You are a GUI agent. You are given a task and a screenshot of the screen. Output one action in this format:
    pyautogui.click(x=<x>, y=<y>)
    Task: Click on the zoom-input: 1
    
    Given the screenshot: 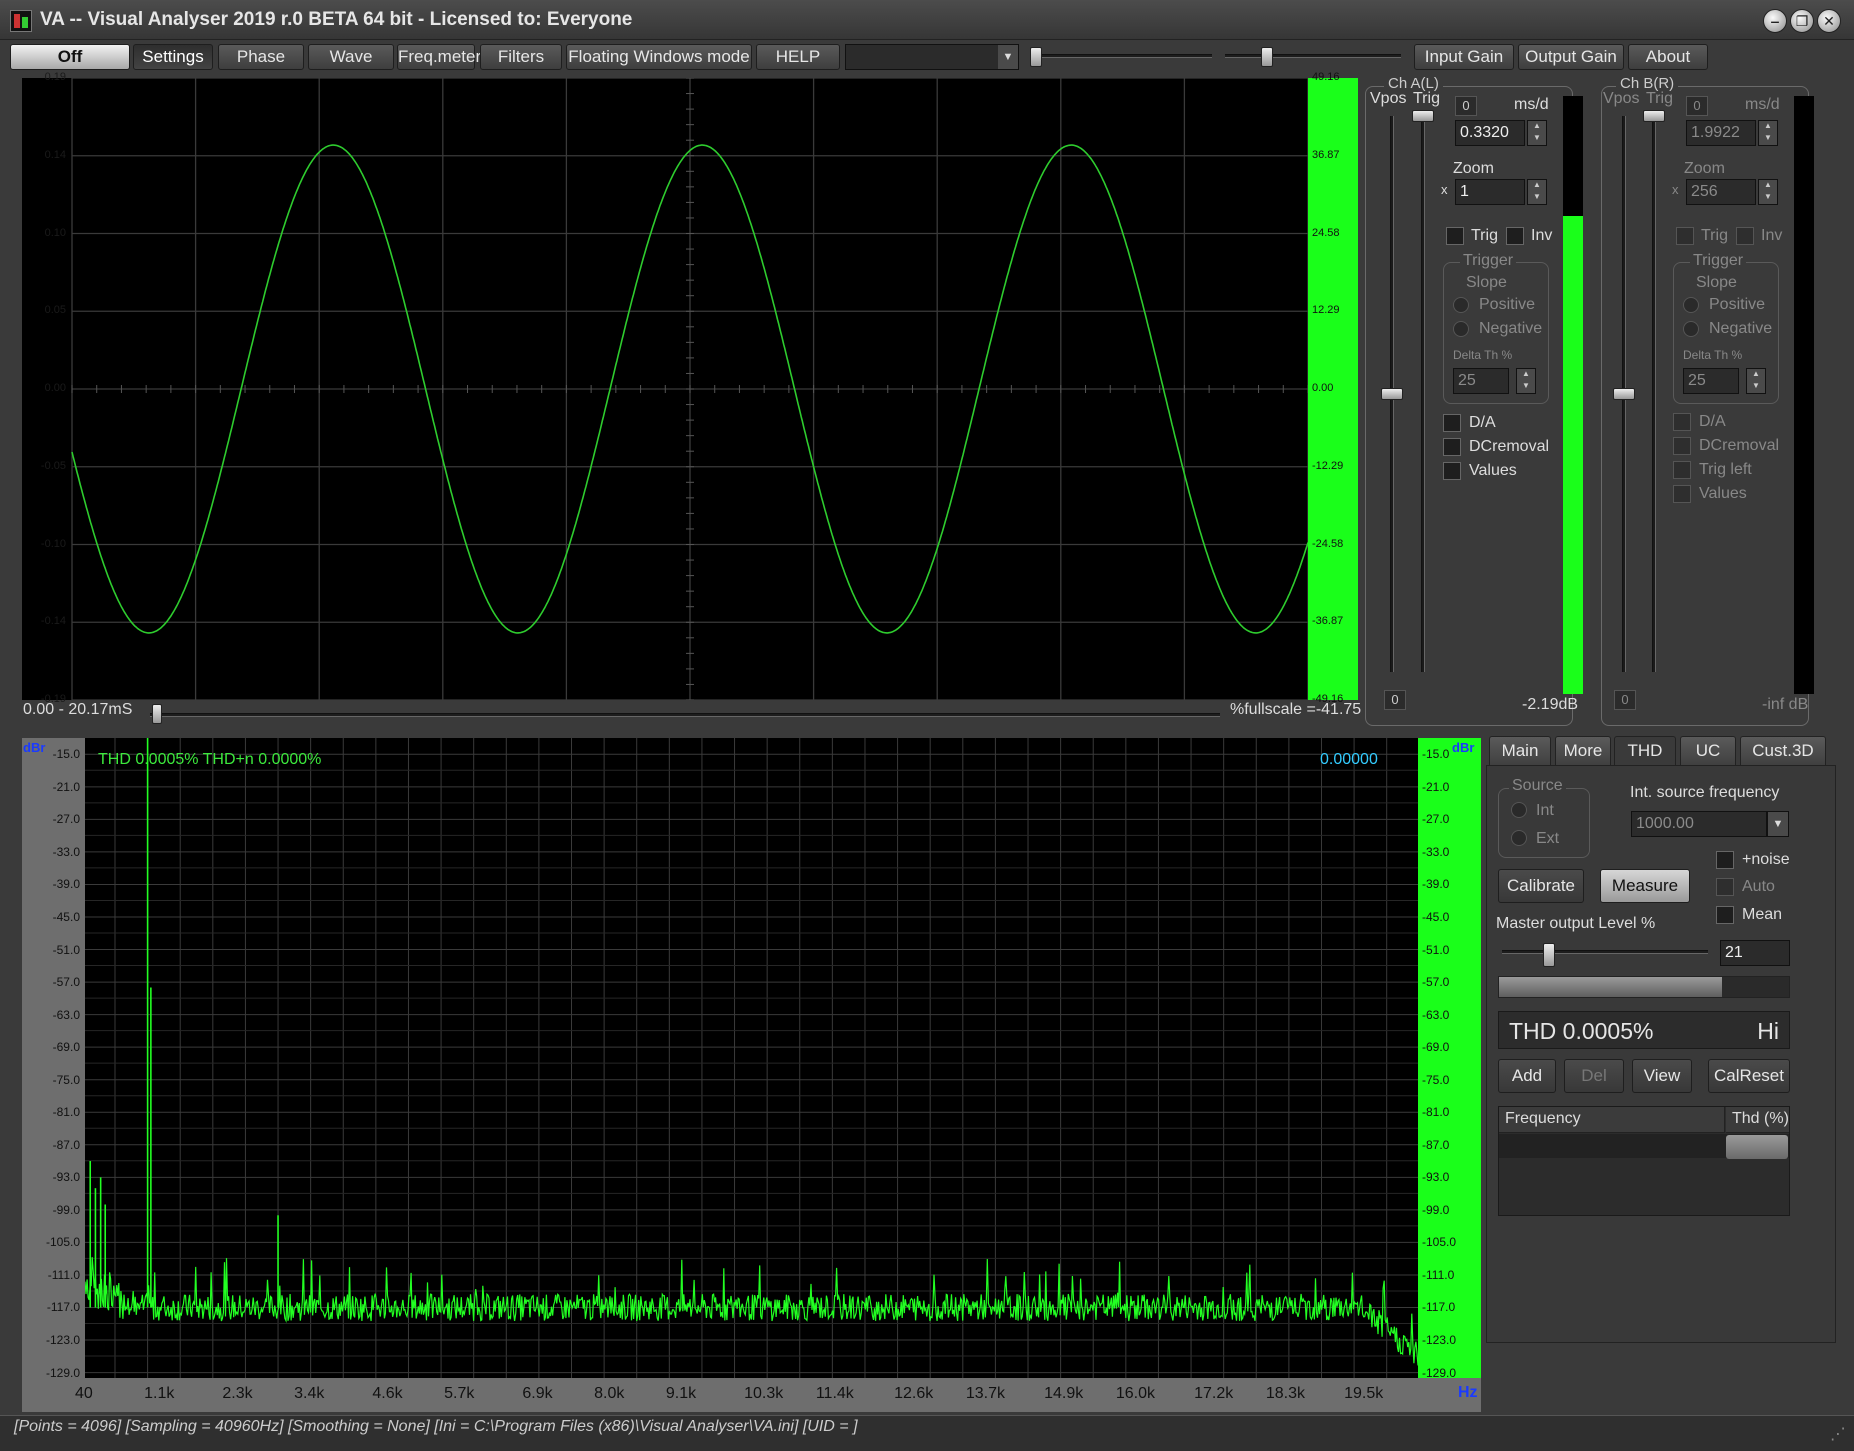 What is the action you would take?
    pyautogui.click(x=1490, y=192)
    